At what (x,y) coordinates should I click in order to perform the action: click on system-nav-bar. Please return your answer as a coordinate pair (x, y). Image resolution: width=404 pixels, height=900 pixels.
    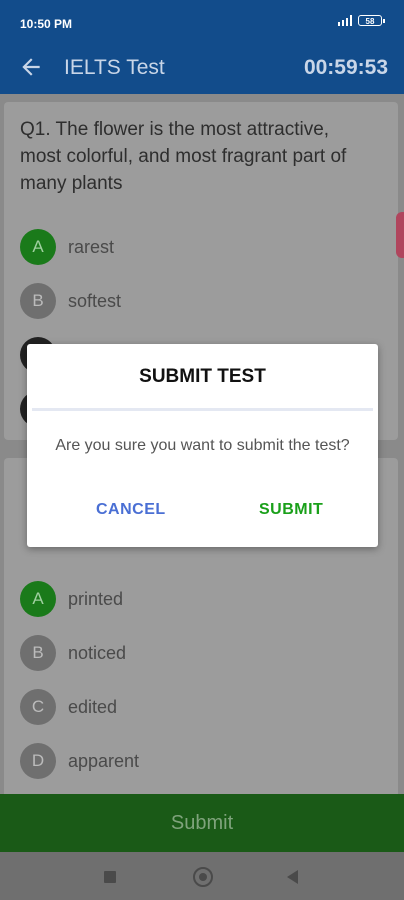
    Looking at the image, I should click on (202, 876).